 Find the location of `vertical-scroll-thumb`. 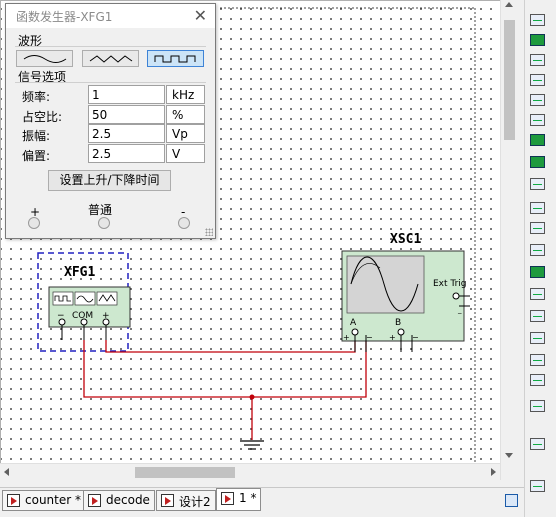

vertical-scroll-thumb is located at coordinates (509, 80).